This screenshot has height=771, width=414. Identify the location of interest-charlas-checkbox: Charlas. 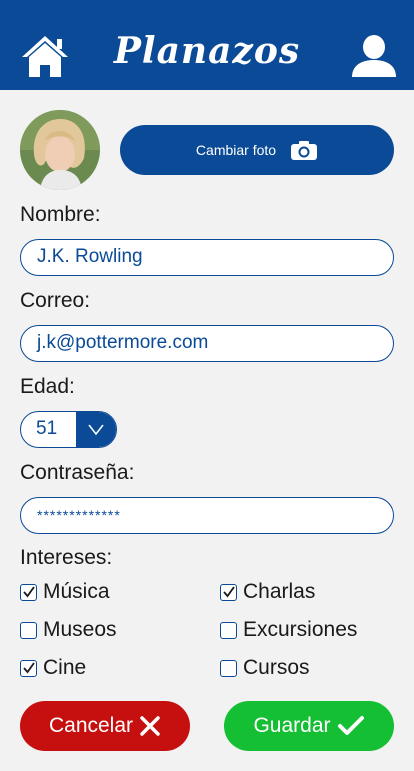
(267, 592).